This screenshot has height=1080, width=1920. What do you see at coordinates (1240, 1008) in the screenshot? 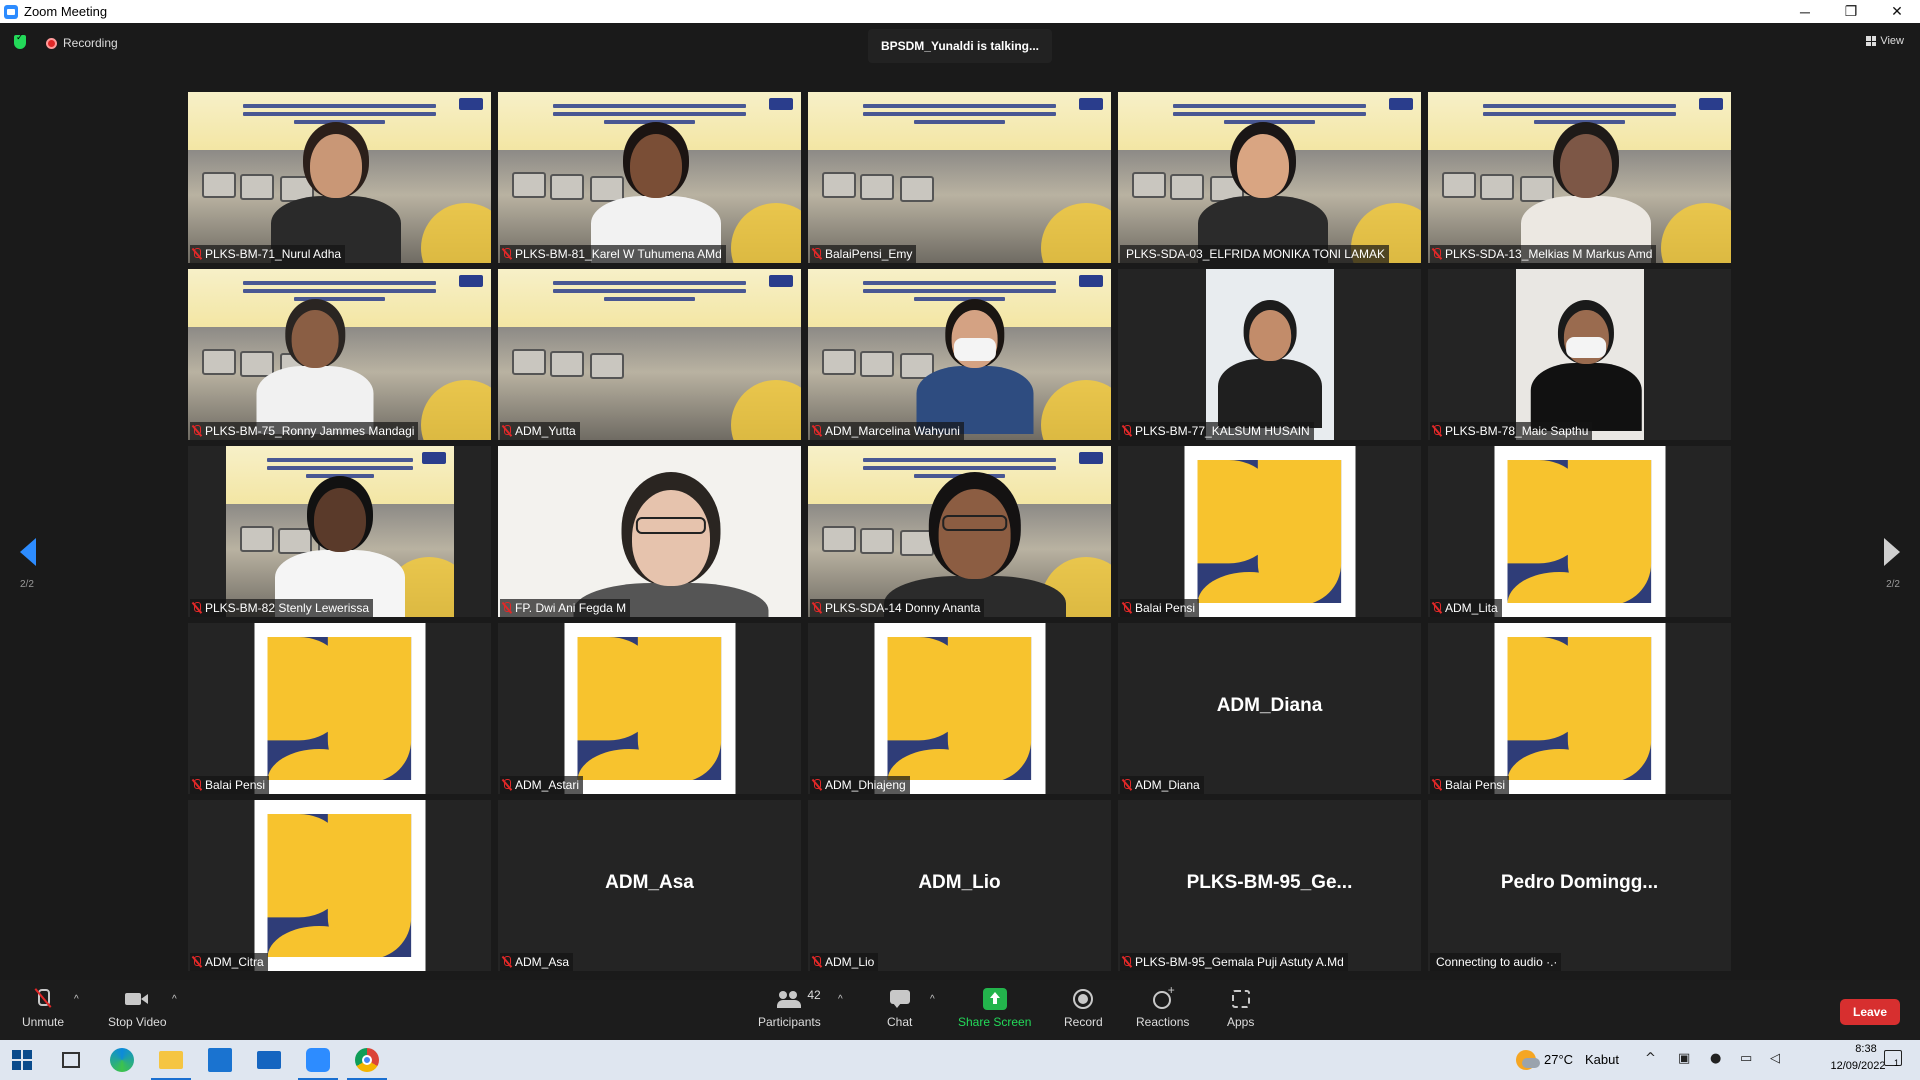
I see `apps-button: Apps` at bounding box center [1240, 1008].